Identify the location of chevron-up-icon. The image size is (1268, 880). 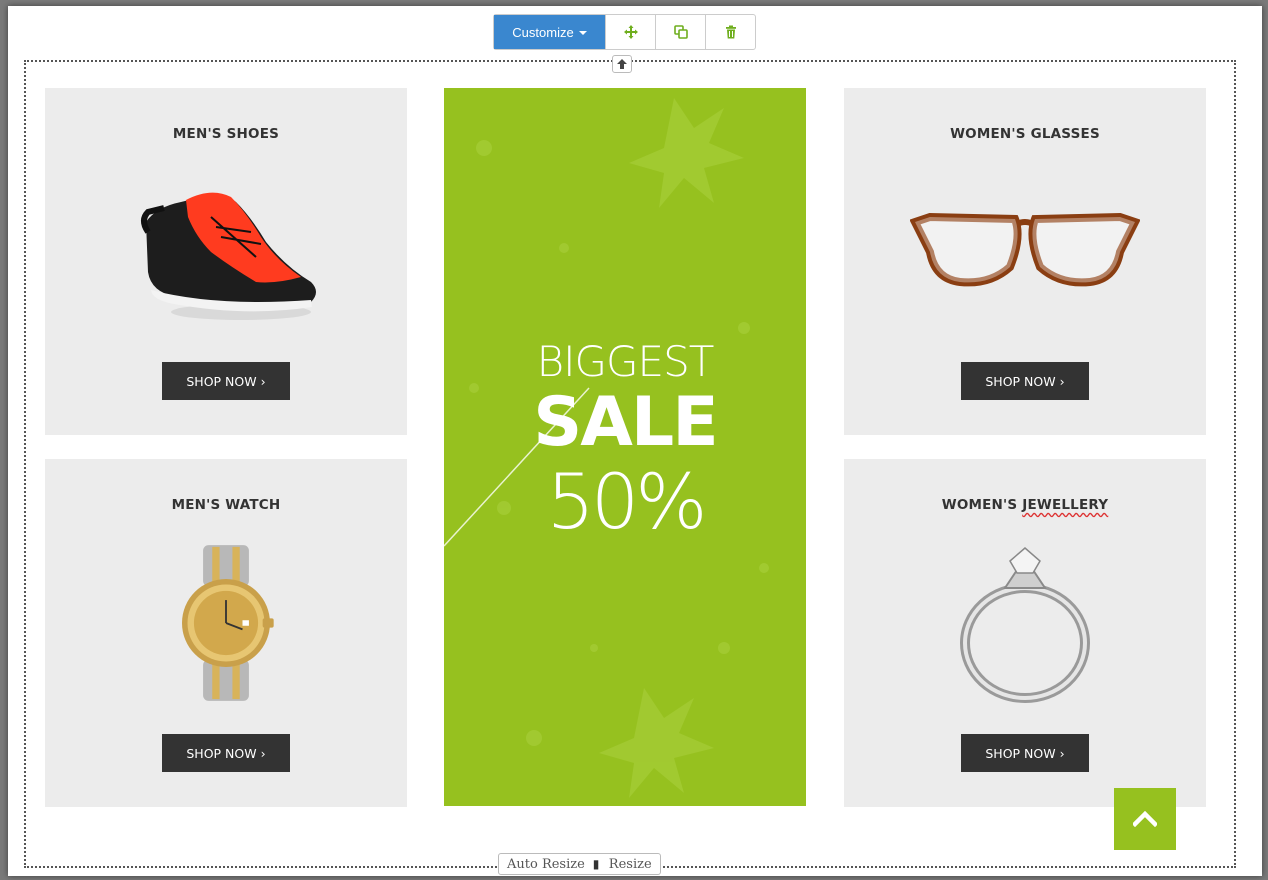
(1145, 819).